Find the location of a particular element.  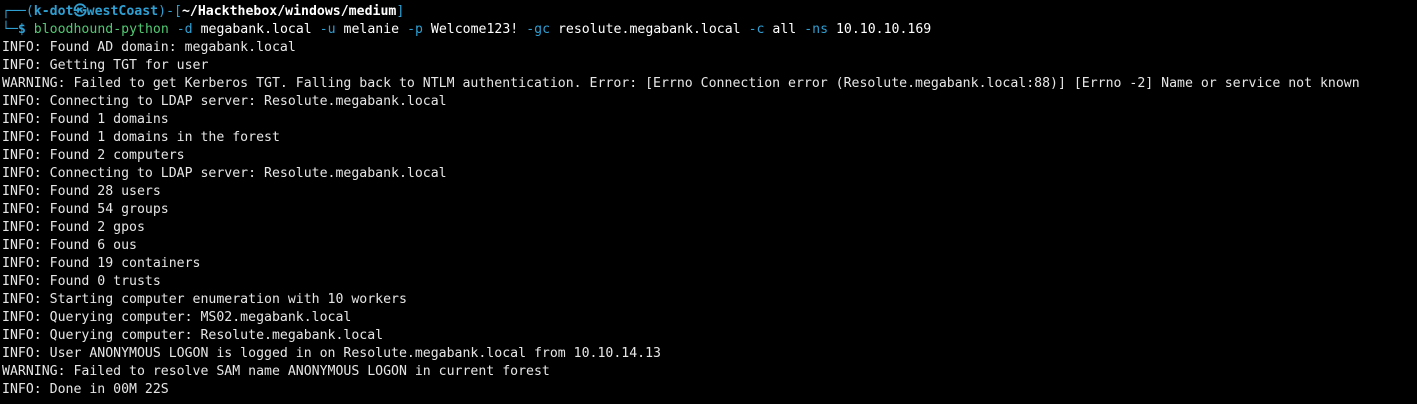

prompt-path: ~/Hackthebox/windows/medium is located at coordinates (289, 11).